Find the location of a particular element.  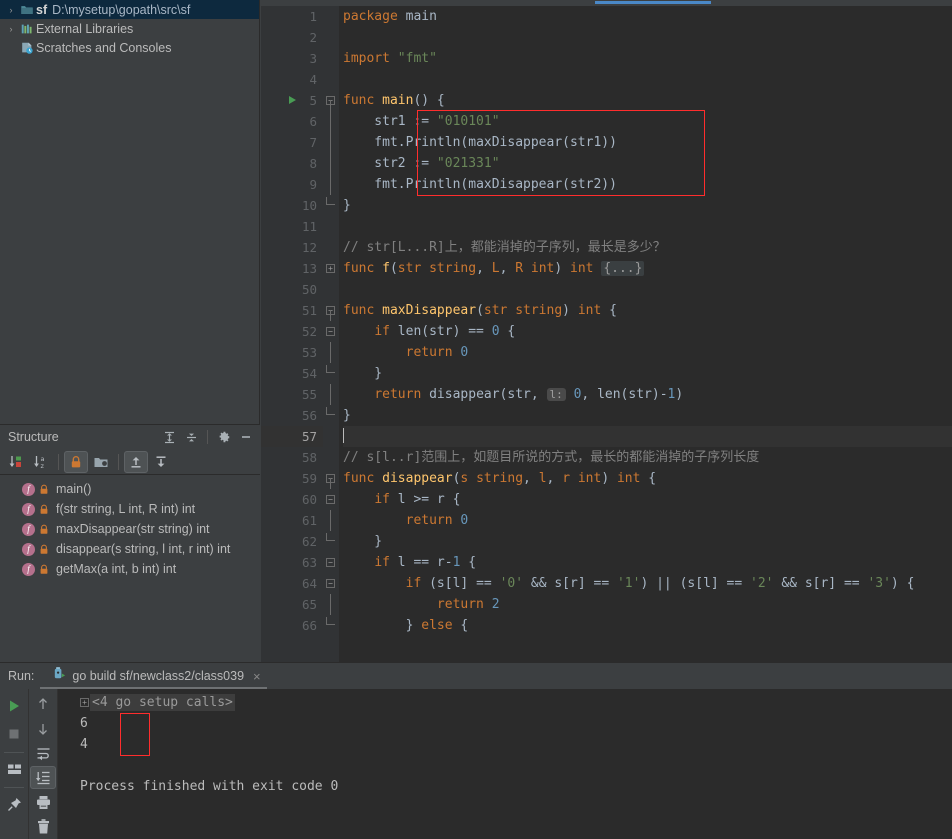

line-number: 8 is located at coordinates (292, 163).